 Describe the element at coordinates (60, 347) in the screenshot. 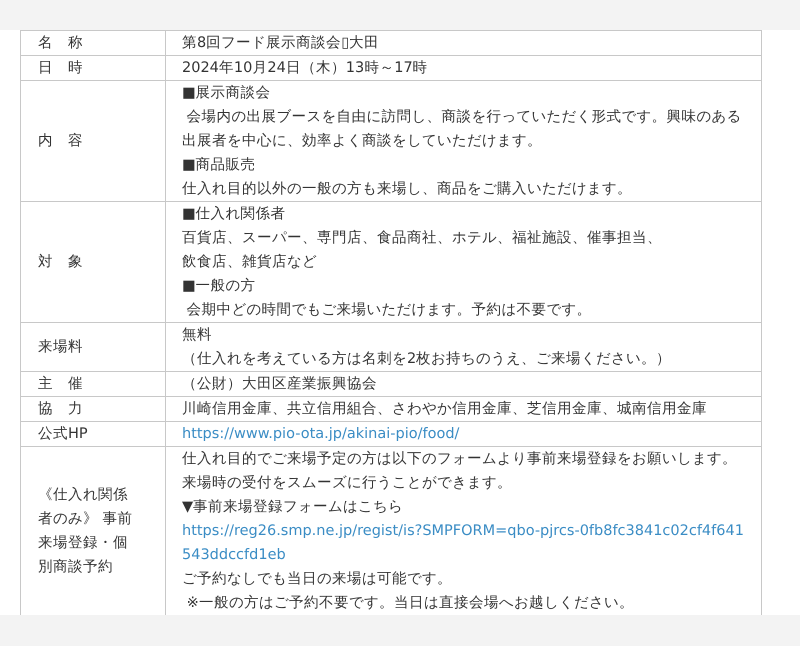

I see `row-label: 来場料` at that location.